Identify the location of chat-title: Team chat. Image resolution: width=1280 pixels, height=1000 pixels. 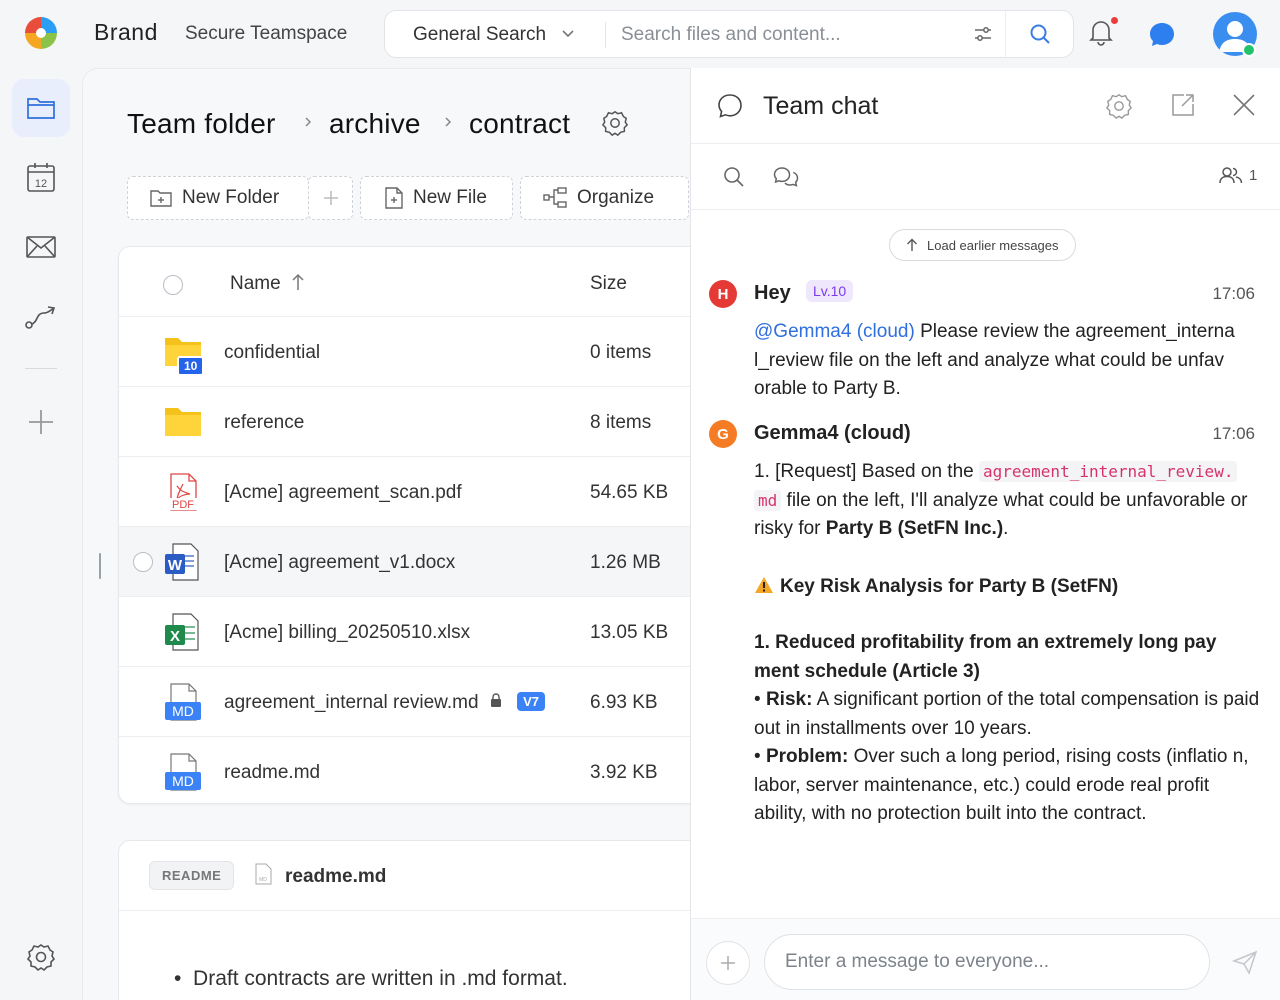
(821, 106).